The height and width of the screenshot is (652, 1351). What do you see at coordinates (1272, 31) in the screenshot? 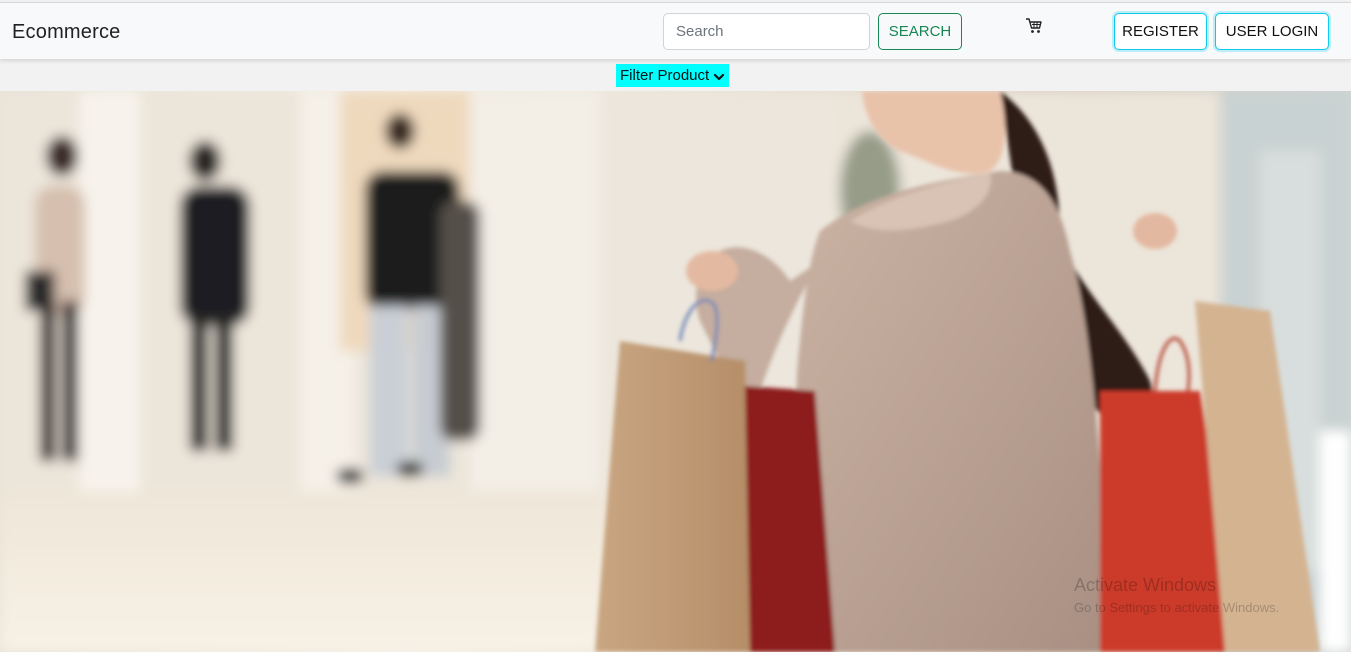
I see `user-login-button: USER LOGIN` at bounding box center [1272, 31].